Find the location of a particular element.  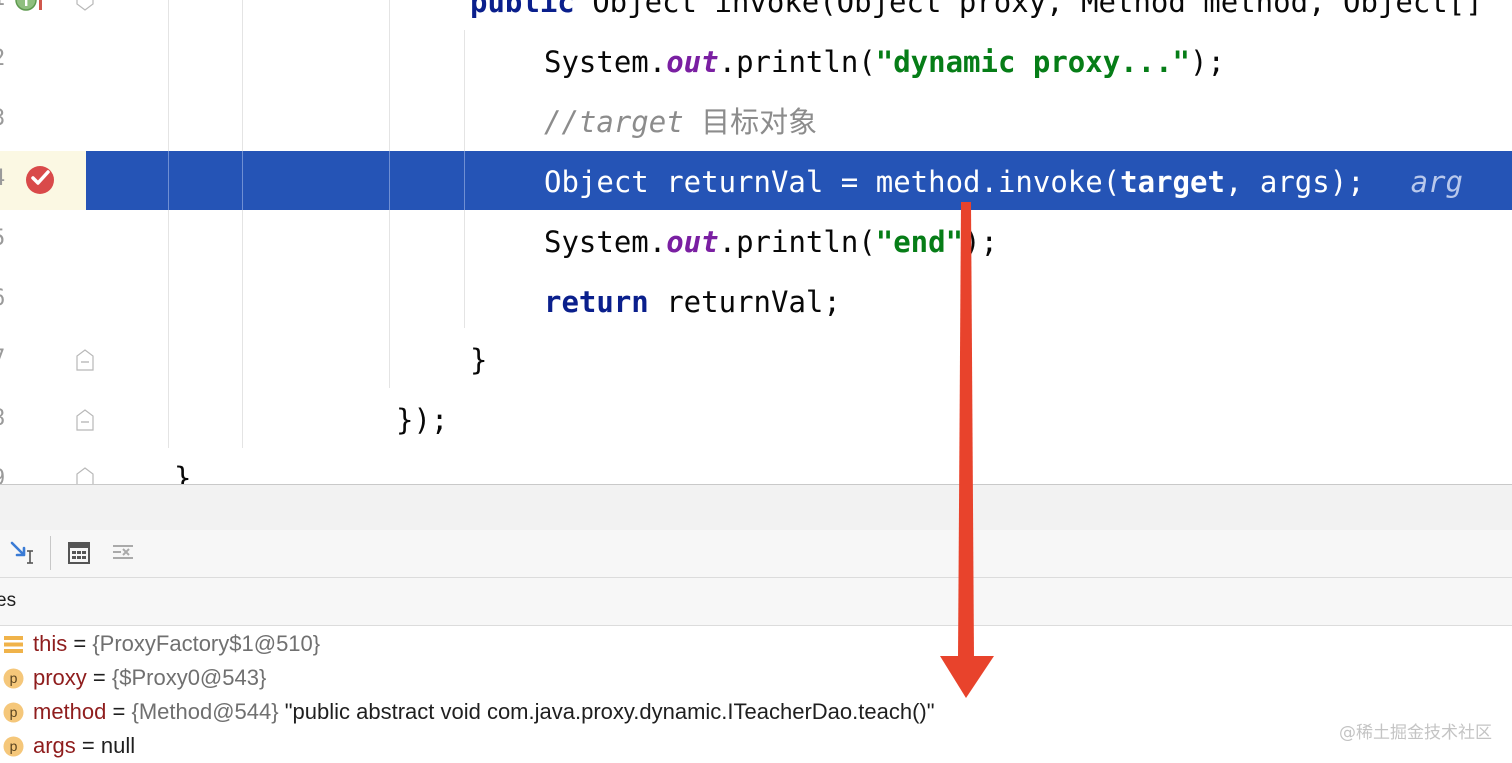

breakpoint-verified-icon is located at coordinates (40, 180).